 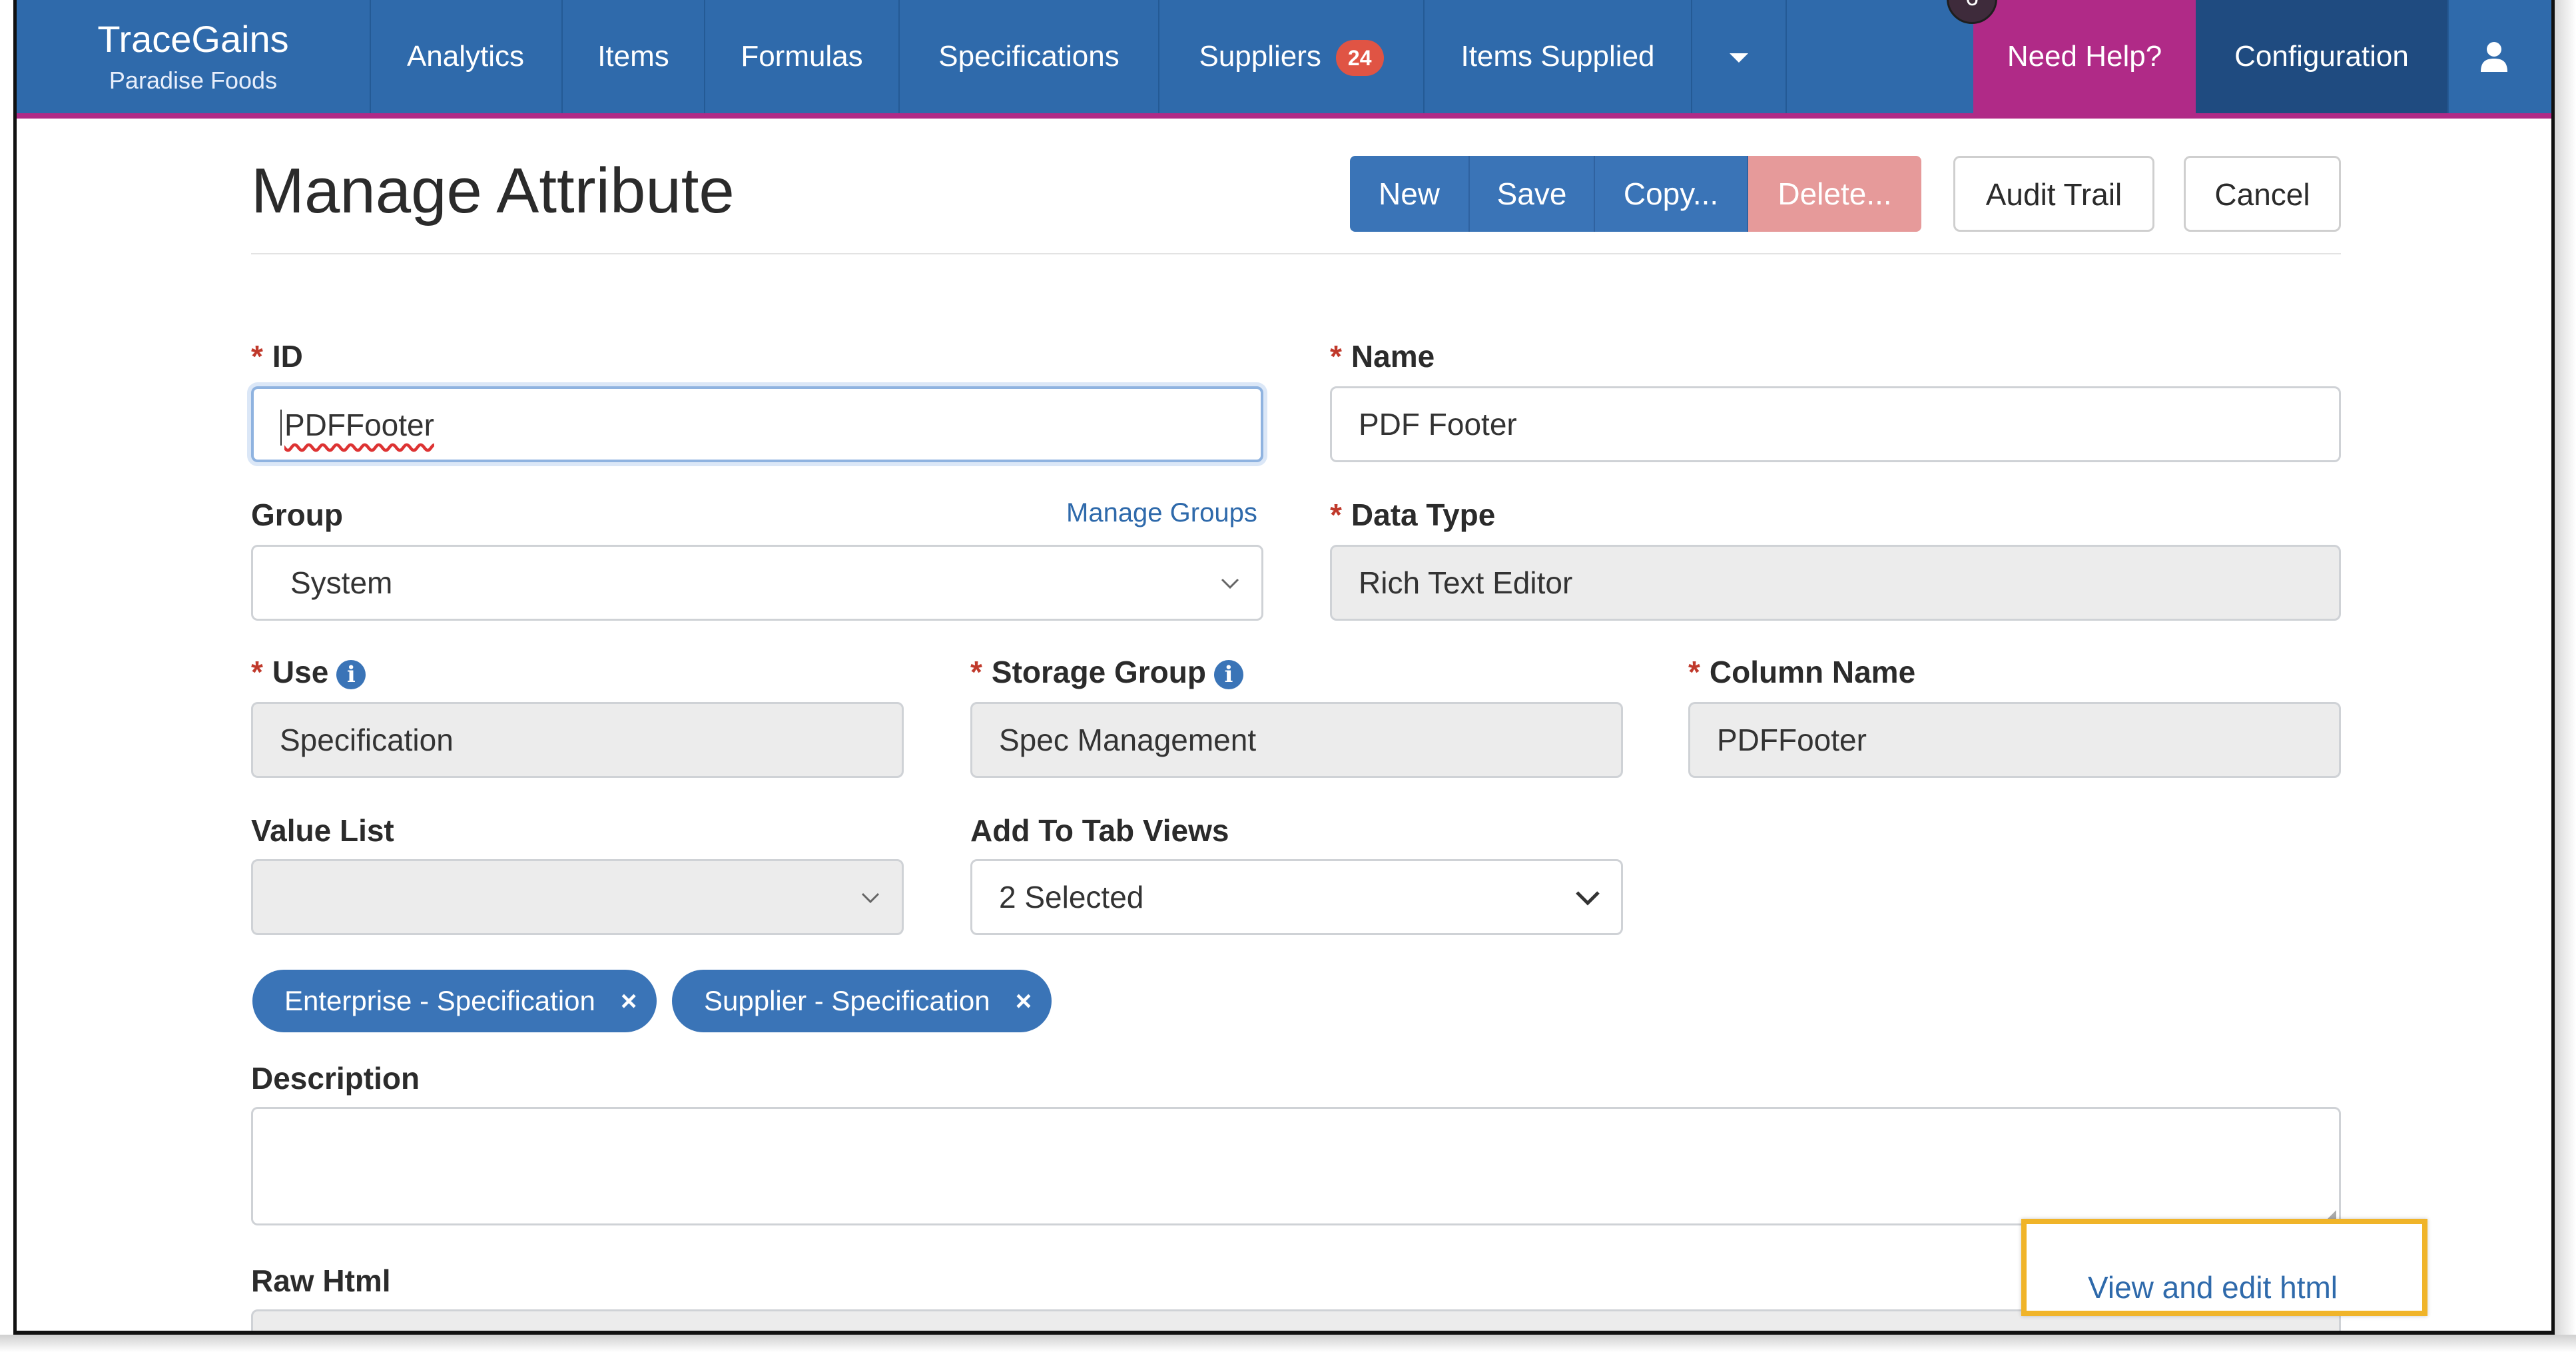 What do you see at coordinates (1296, 897) in the screenshot?
I see `tab-views-multiselect: 2 Selected` at bounding box center [1296, 897].